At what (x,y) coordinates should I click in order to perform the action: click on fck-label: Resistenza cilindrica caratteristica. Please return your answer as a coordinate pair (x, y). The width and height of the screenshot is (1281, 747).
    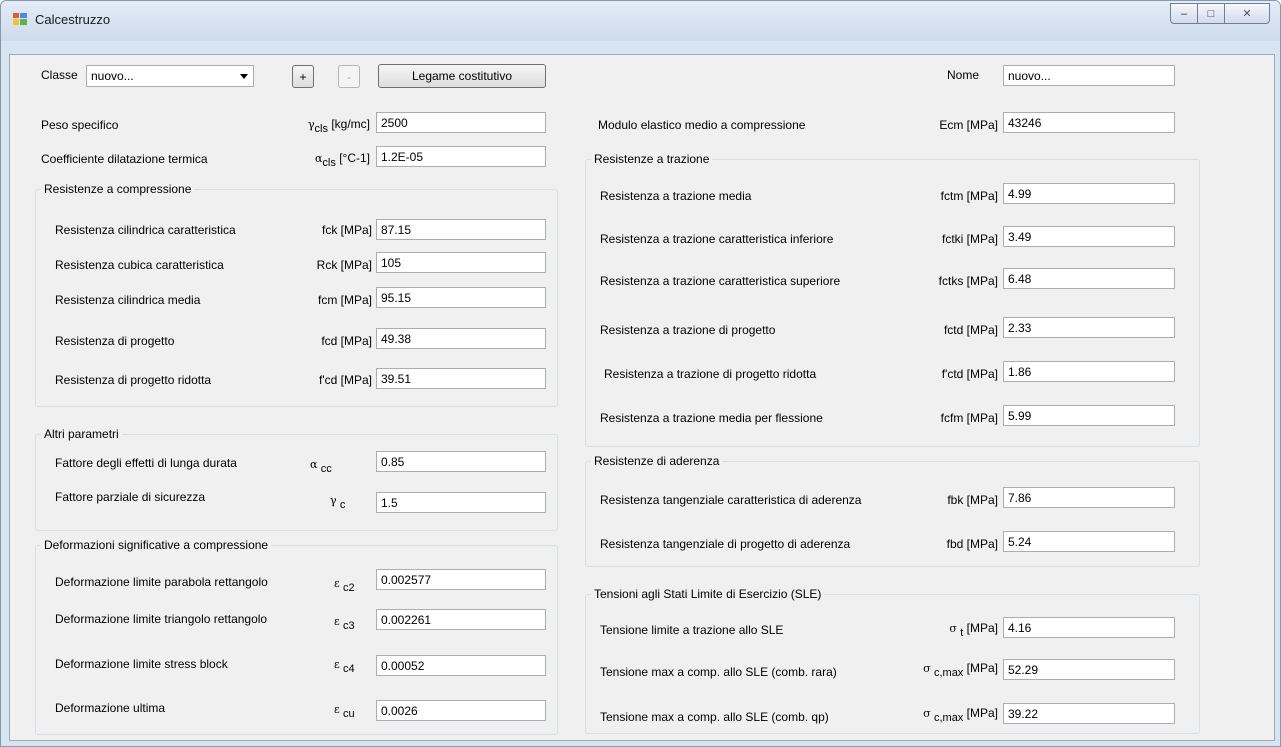
    Looking at the image, I should click on (145, 230).